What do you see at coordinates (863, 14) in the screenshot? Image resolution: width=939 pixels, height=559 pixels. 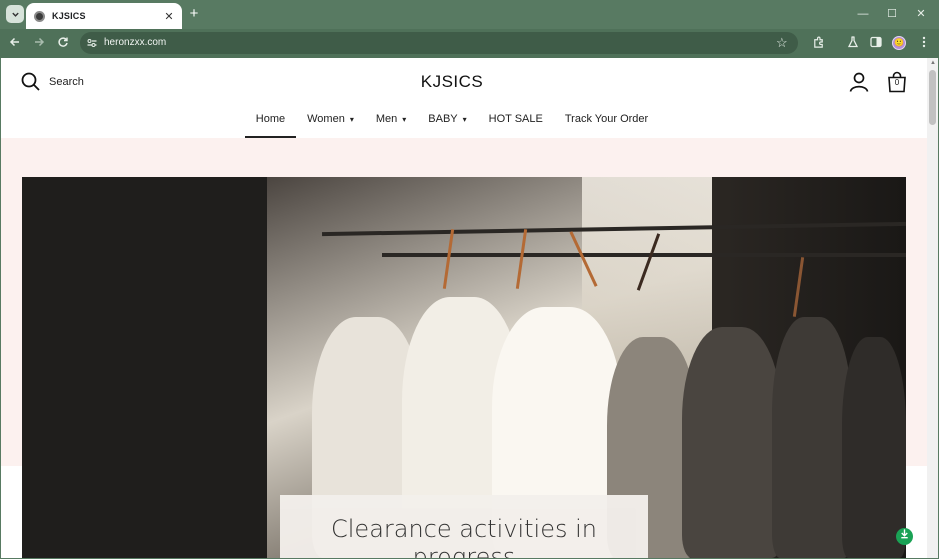 I see `minimize-button: —` at bounding box center [863, 14].